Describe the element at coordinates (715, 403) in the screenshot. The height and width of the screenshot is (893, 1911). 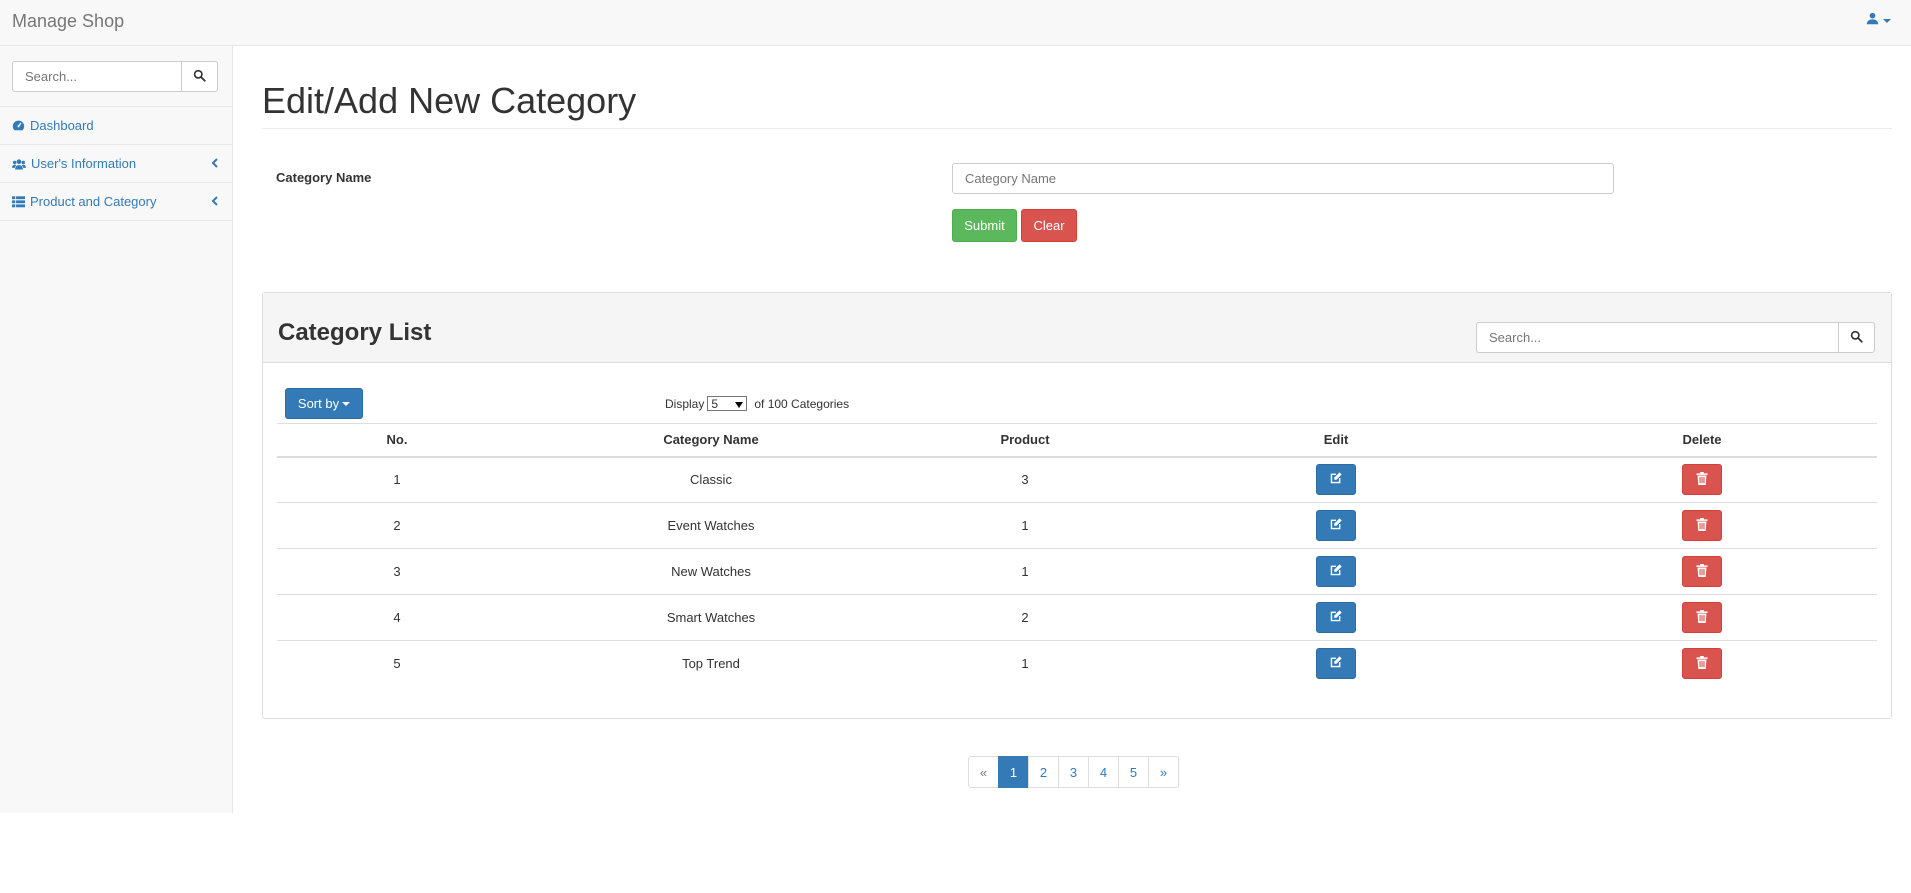
I see `display-count-value: 5` at that location.